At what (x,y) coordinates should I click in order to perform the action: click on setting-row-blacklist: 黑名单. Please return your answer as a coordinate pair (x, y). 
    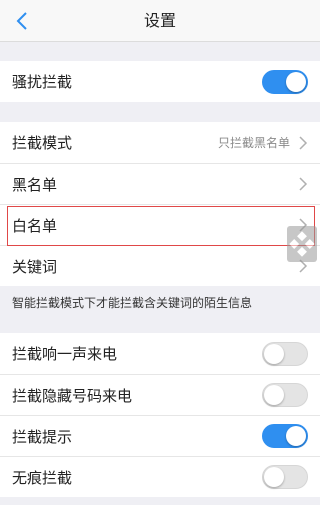
    Looking at the image, I should click on (160, 183).